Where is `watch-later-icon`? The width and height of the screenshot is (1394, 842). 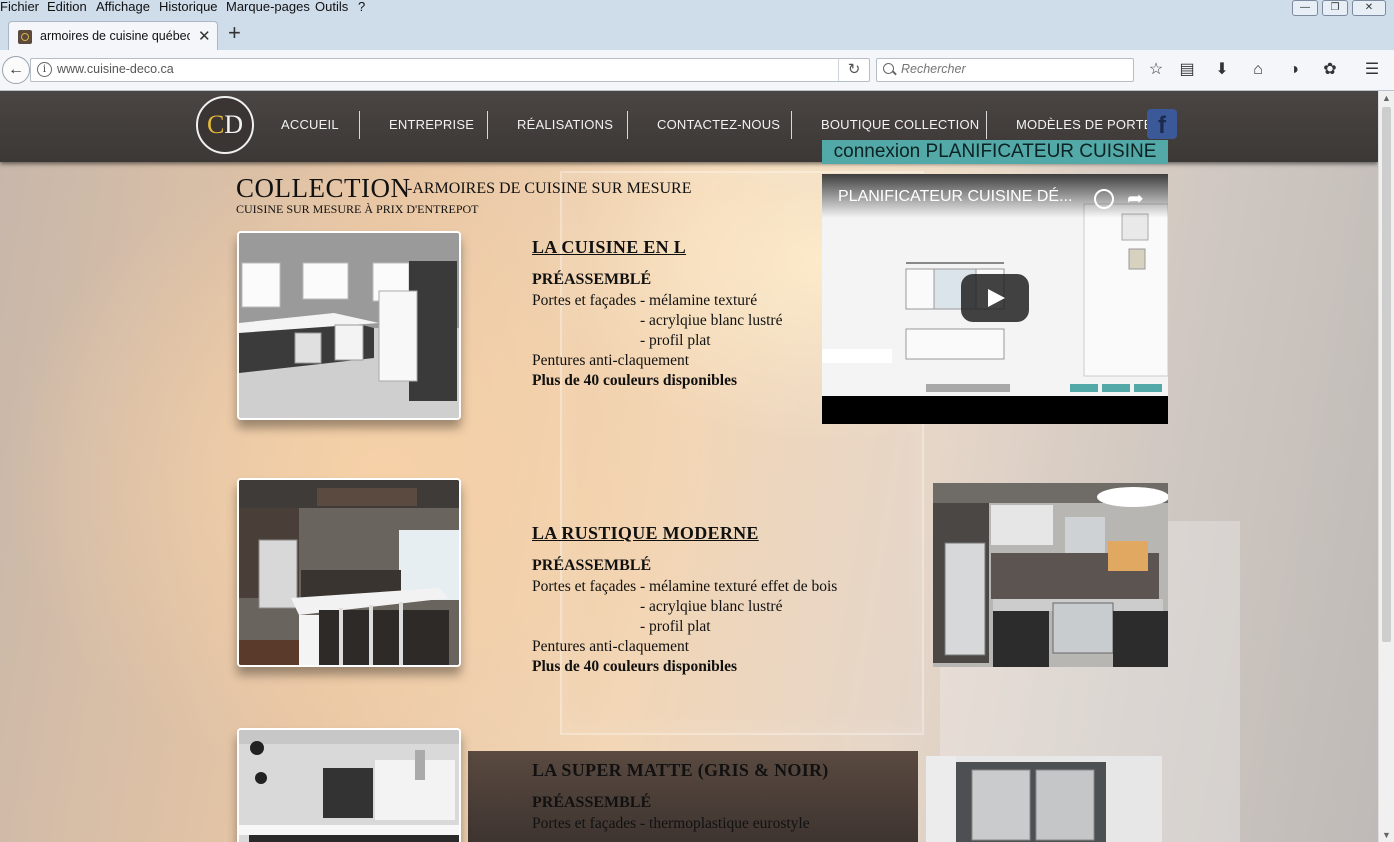
watch-later-icon is located at coordinates (1104, 199).